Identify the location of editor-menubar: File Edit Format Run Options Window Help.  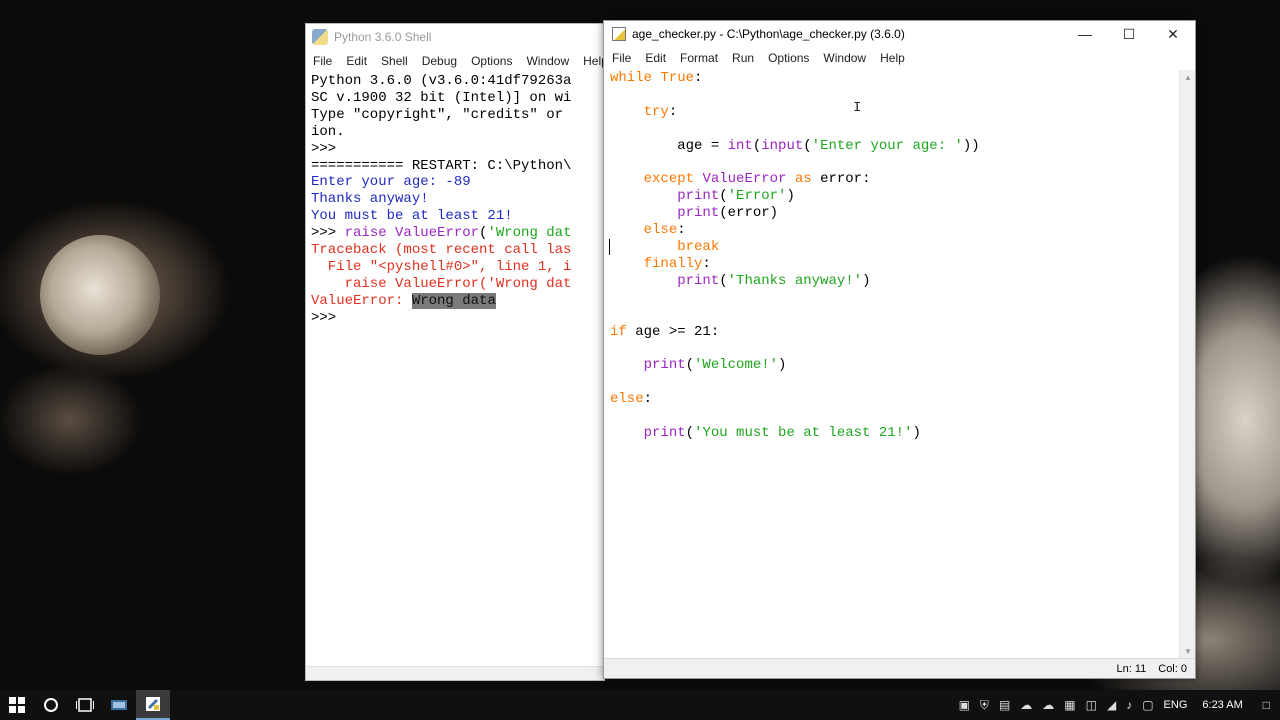
(899, 58).